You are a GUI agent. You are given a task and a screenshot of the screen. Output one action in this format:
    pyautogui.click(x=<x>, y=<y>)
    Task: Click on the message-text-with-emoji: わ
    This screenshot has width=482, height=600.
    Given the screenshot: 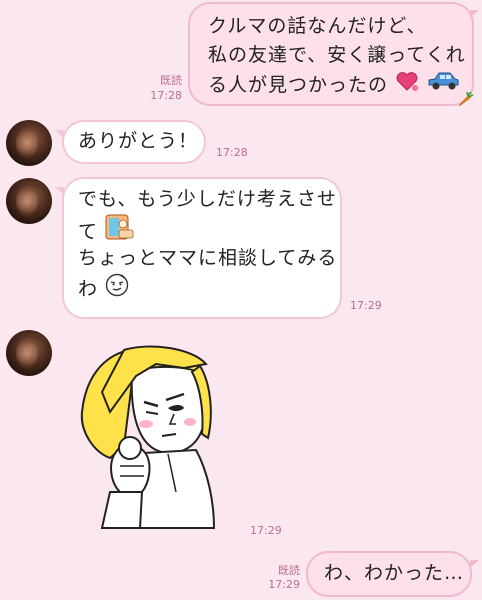 What is the action you would take?
    pyautogui.click(x=204, y=289)
    